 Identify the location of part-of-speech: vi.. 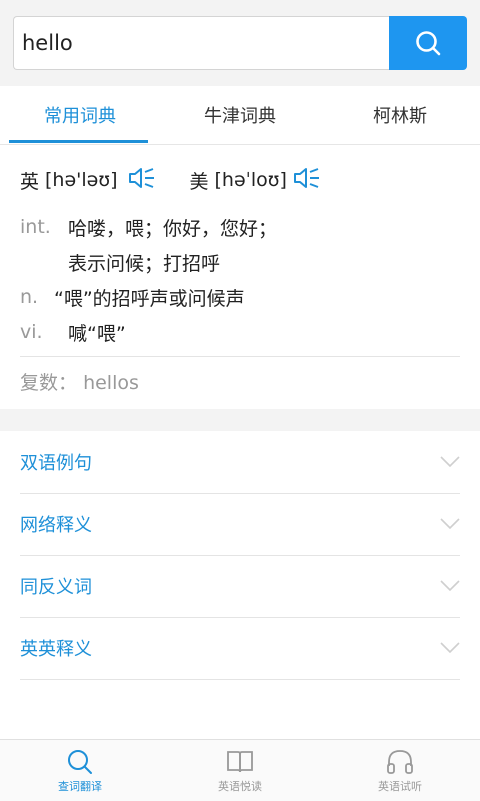
(31, 332).